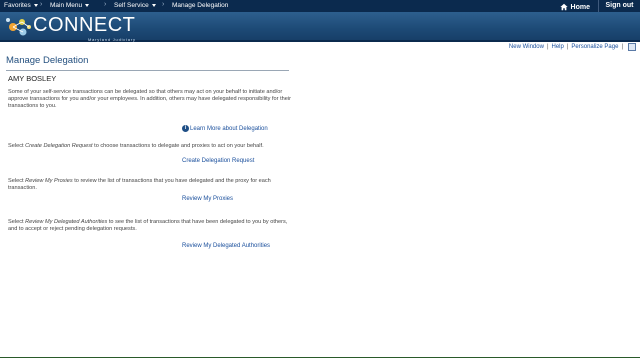  Describe the element at coordinates (229, 129) in the screenshot. I see `learn-more-label: Learn More about Delegation` at that location.